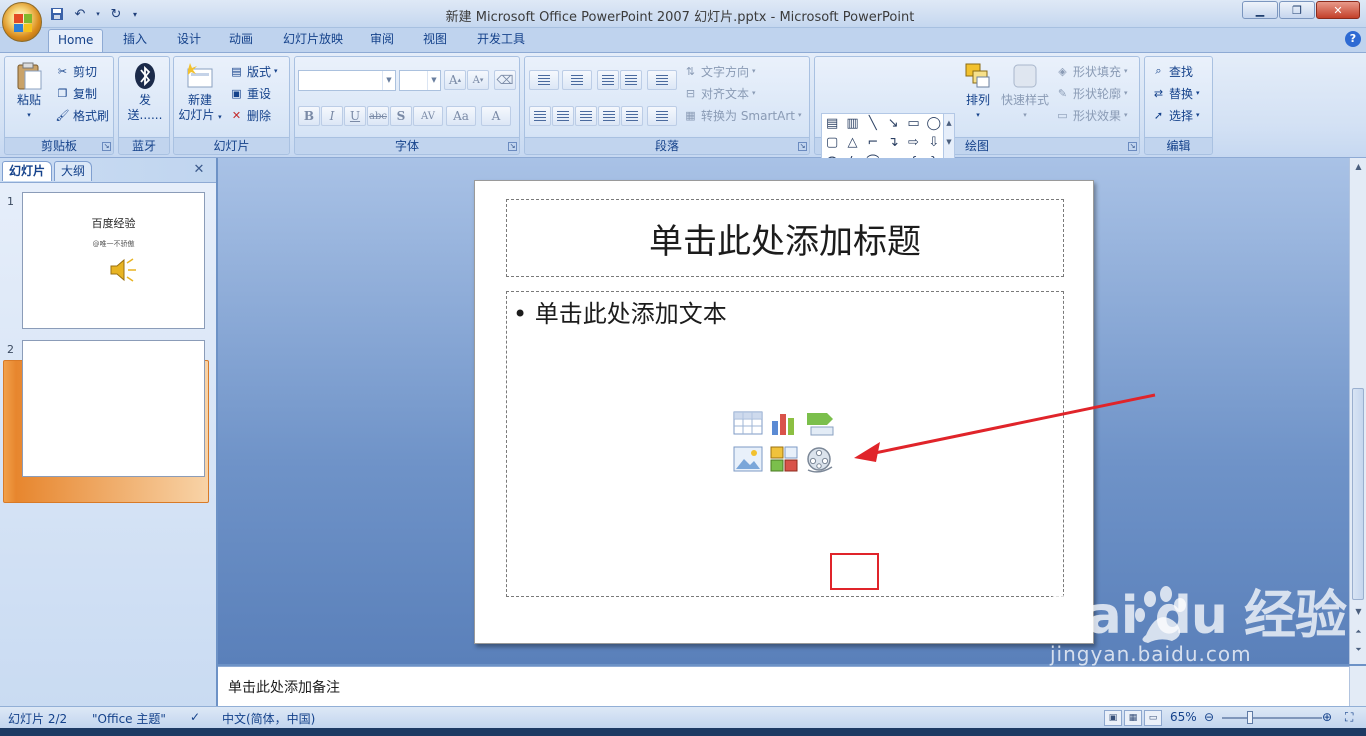 The image size is (1366, 736). I want to click on font-name-combo: ▼, so click(347, 80).